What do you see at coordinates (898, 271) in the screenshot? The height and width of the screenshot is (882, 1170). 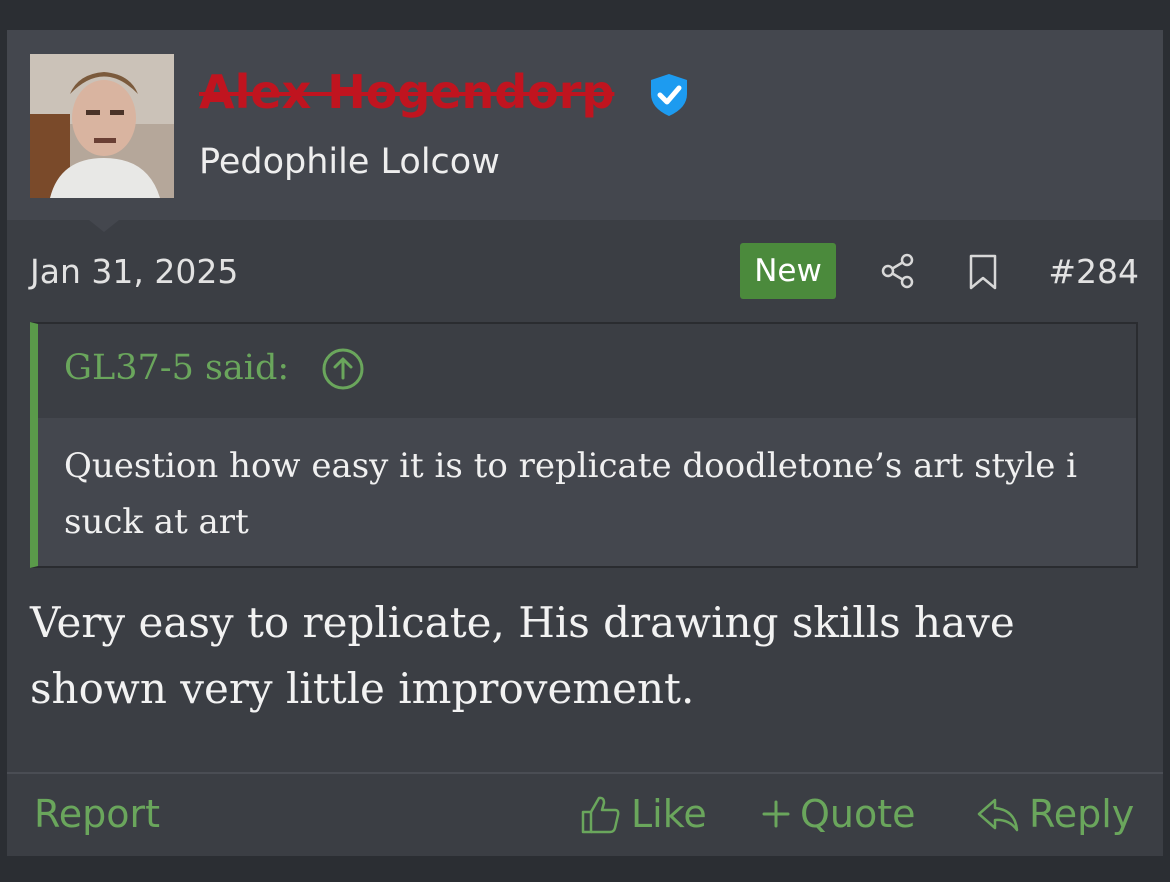 I see `share-icon` at bounding box center [898, 271].